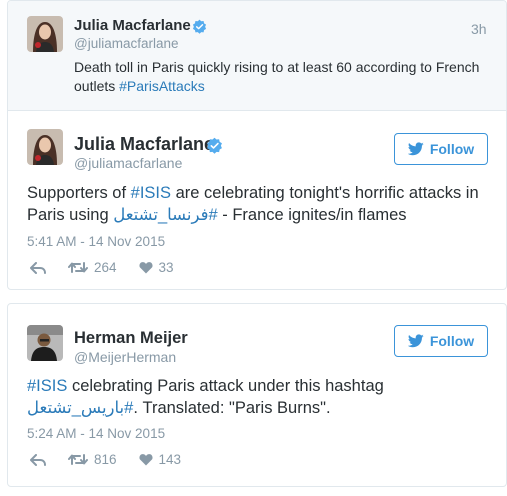 Image resolution: width=507 pixels, height=496 pixels. What do you see at coordinates (170, 459) in the screenshot?
I see `like-count: 143` at bounding box center [170, 459].